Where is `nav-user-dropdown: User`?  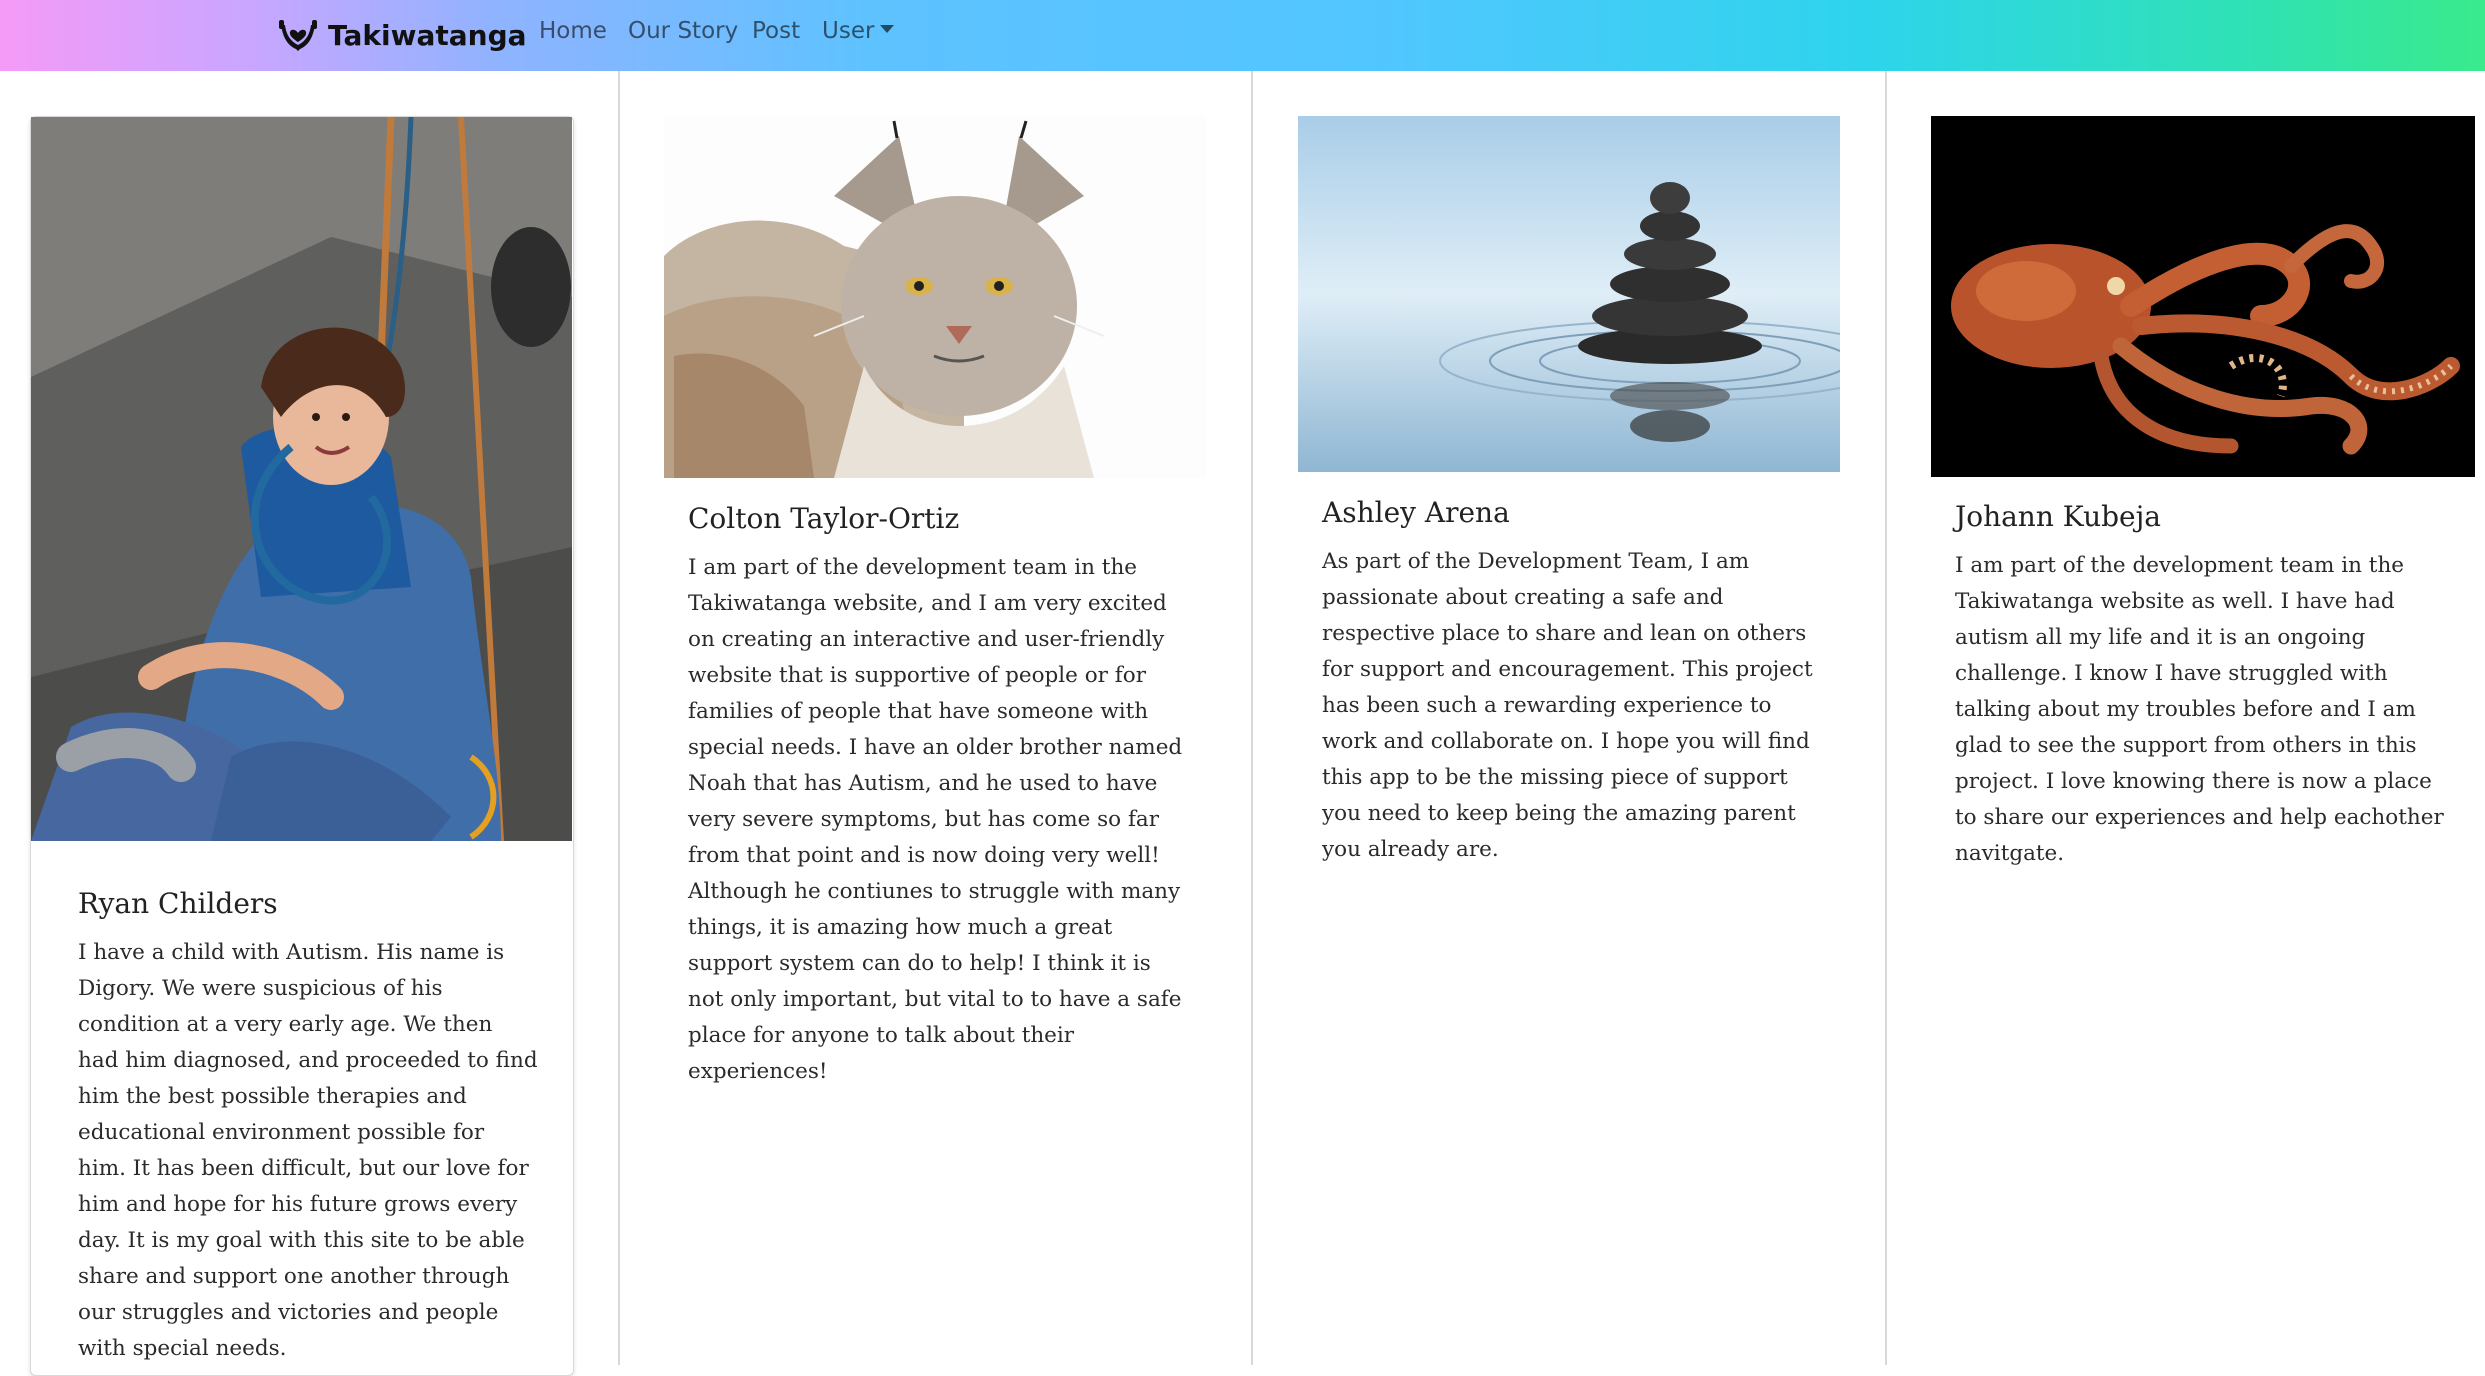
nav-user-dropdown: User is located at coordinates (858, 31).